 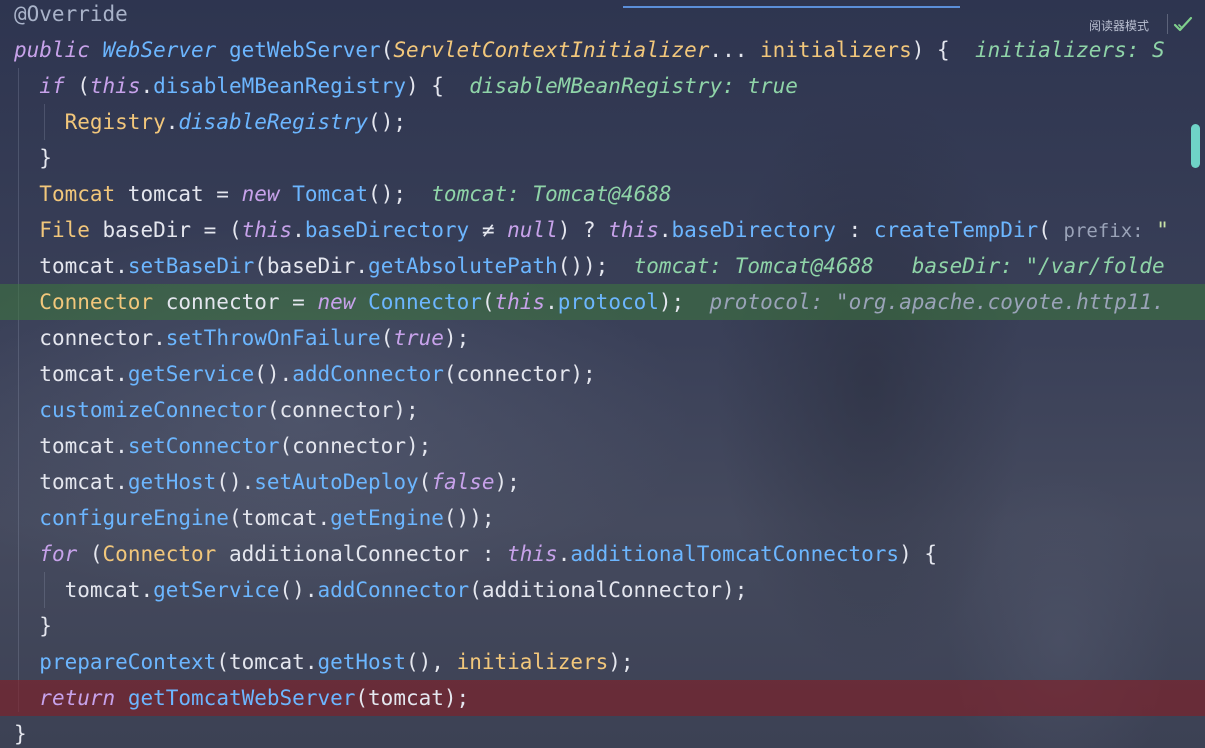 What do you see at coordinates (304, 50) in the screenshot?
I see `method-name: getWebServer` at bounding box center [304, 50].